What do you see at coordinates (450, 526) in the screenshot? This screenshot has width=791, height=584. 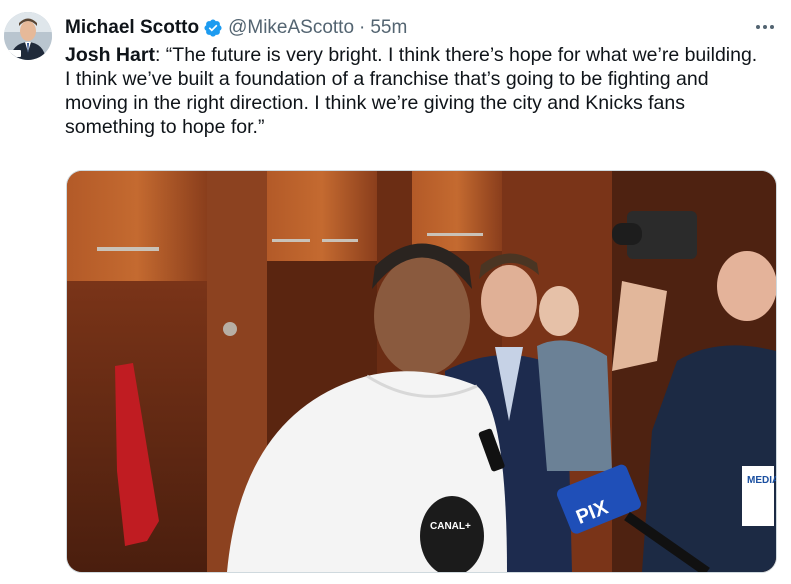 I see `canal-mic-label: CANAL+` at bounding box center [450, 526].